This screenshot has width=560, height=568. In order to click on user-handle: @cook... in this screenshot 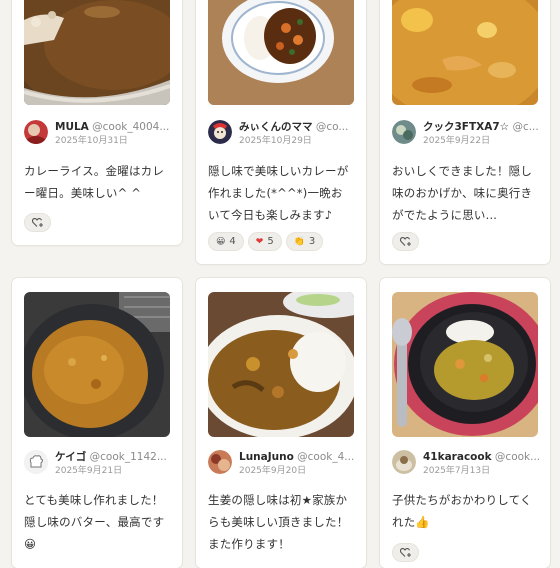, I will do `click(517, 457)`.